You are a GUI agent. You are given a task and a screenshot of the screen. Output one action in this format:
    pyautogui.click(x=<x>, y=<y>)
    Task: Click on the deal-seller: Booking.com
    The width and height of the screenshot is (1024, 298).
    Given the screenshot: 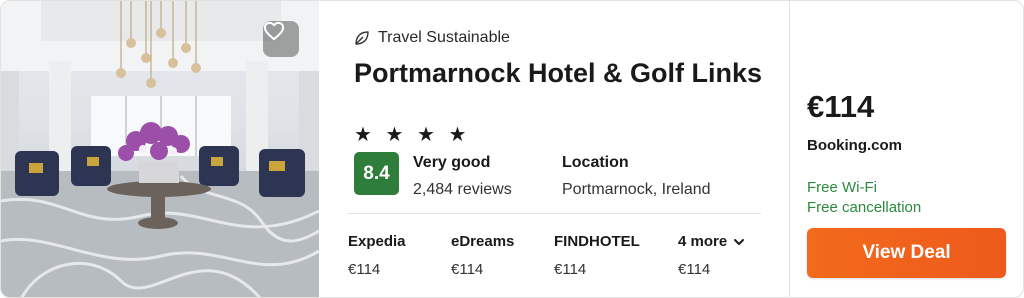 What is the action you would take?
    pyautogui.click(x=855, y=145)
    